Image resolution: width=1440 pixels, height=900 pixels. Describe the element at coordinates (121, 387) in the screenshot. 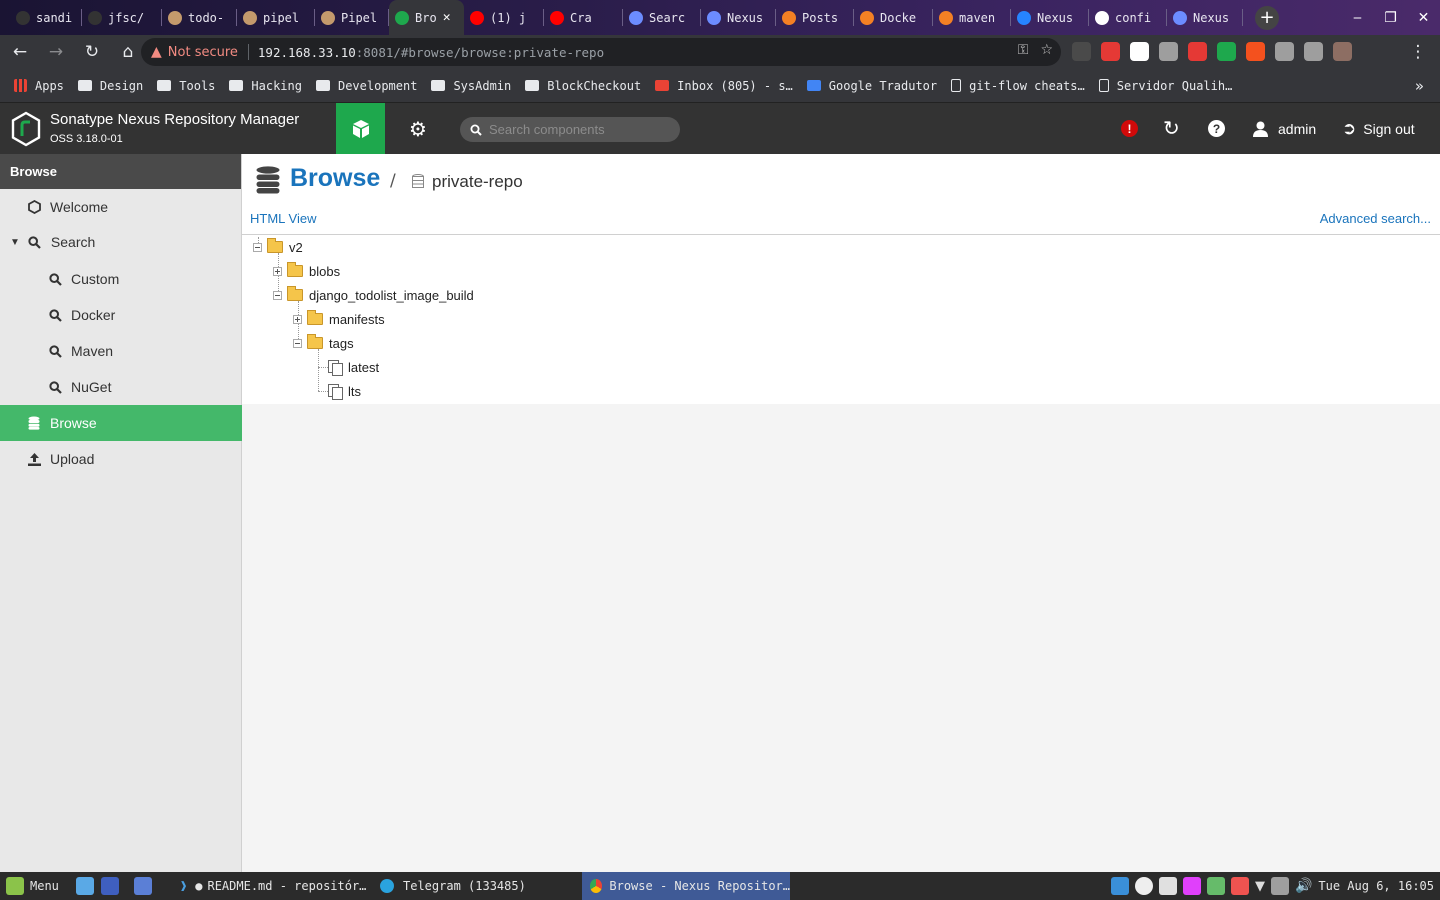

I see `sidebar-item-nuget: NuGet` at that location.